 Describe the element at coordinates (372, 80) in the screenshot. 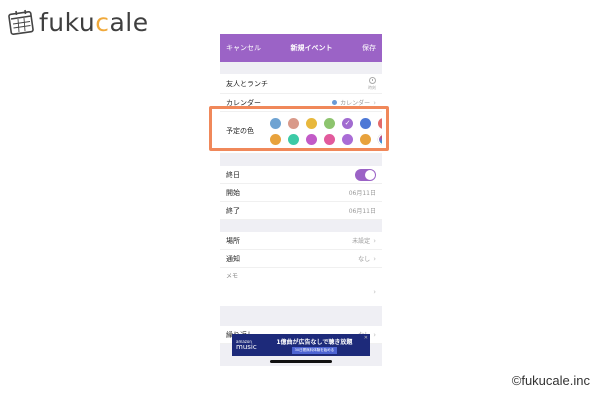

I see `clock-icon` at that location.